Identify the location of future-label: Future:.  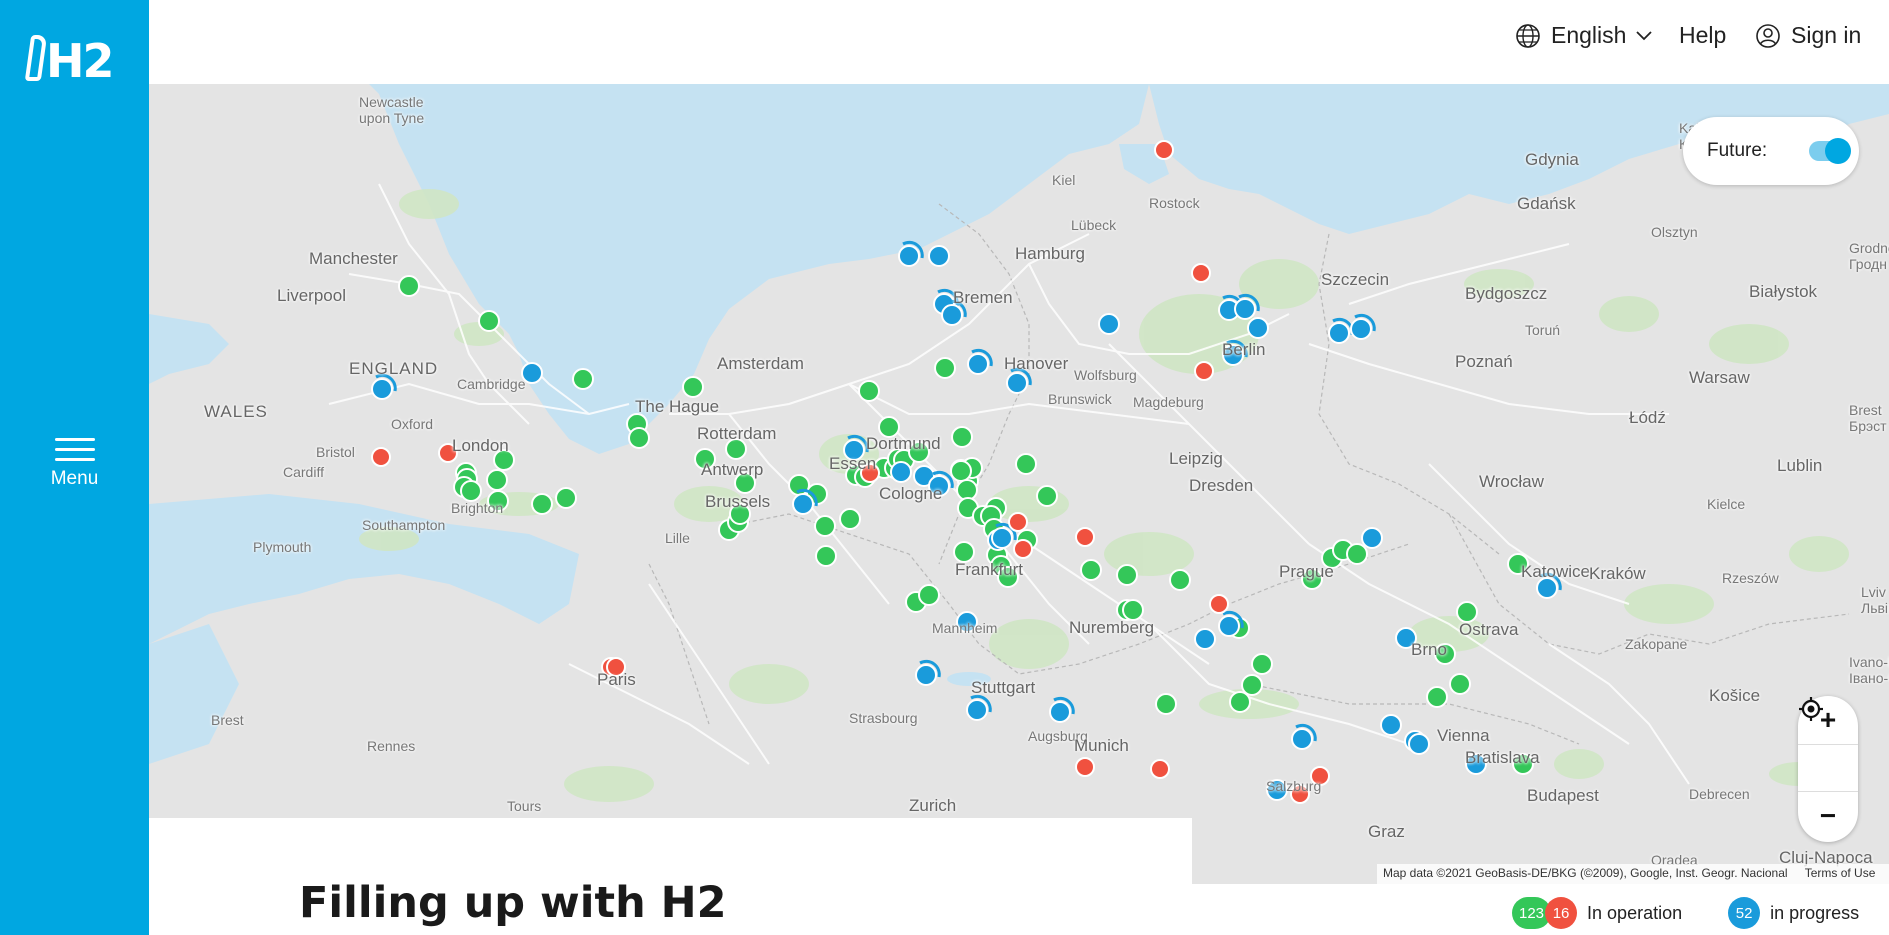
(1737, 150).